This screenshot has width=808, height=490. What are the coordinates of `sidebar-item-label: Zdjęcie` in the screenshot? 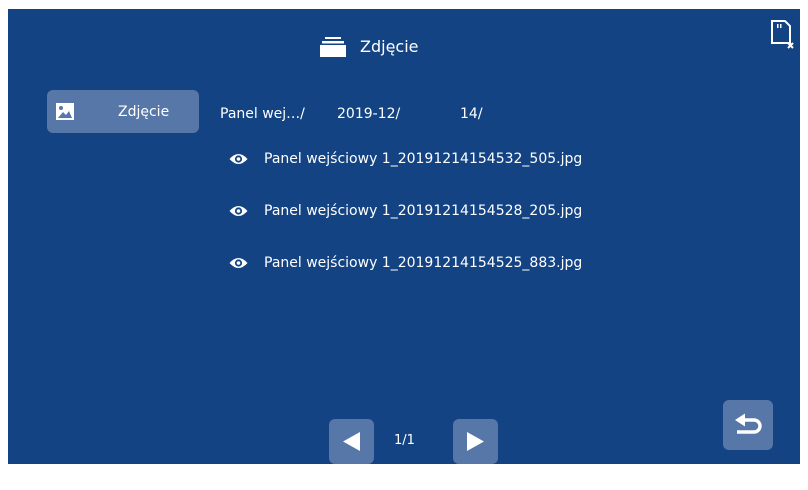 It's located at (144, 112).